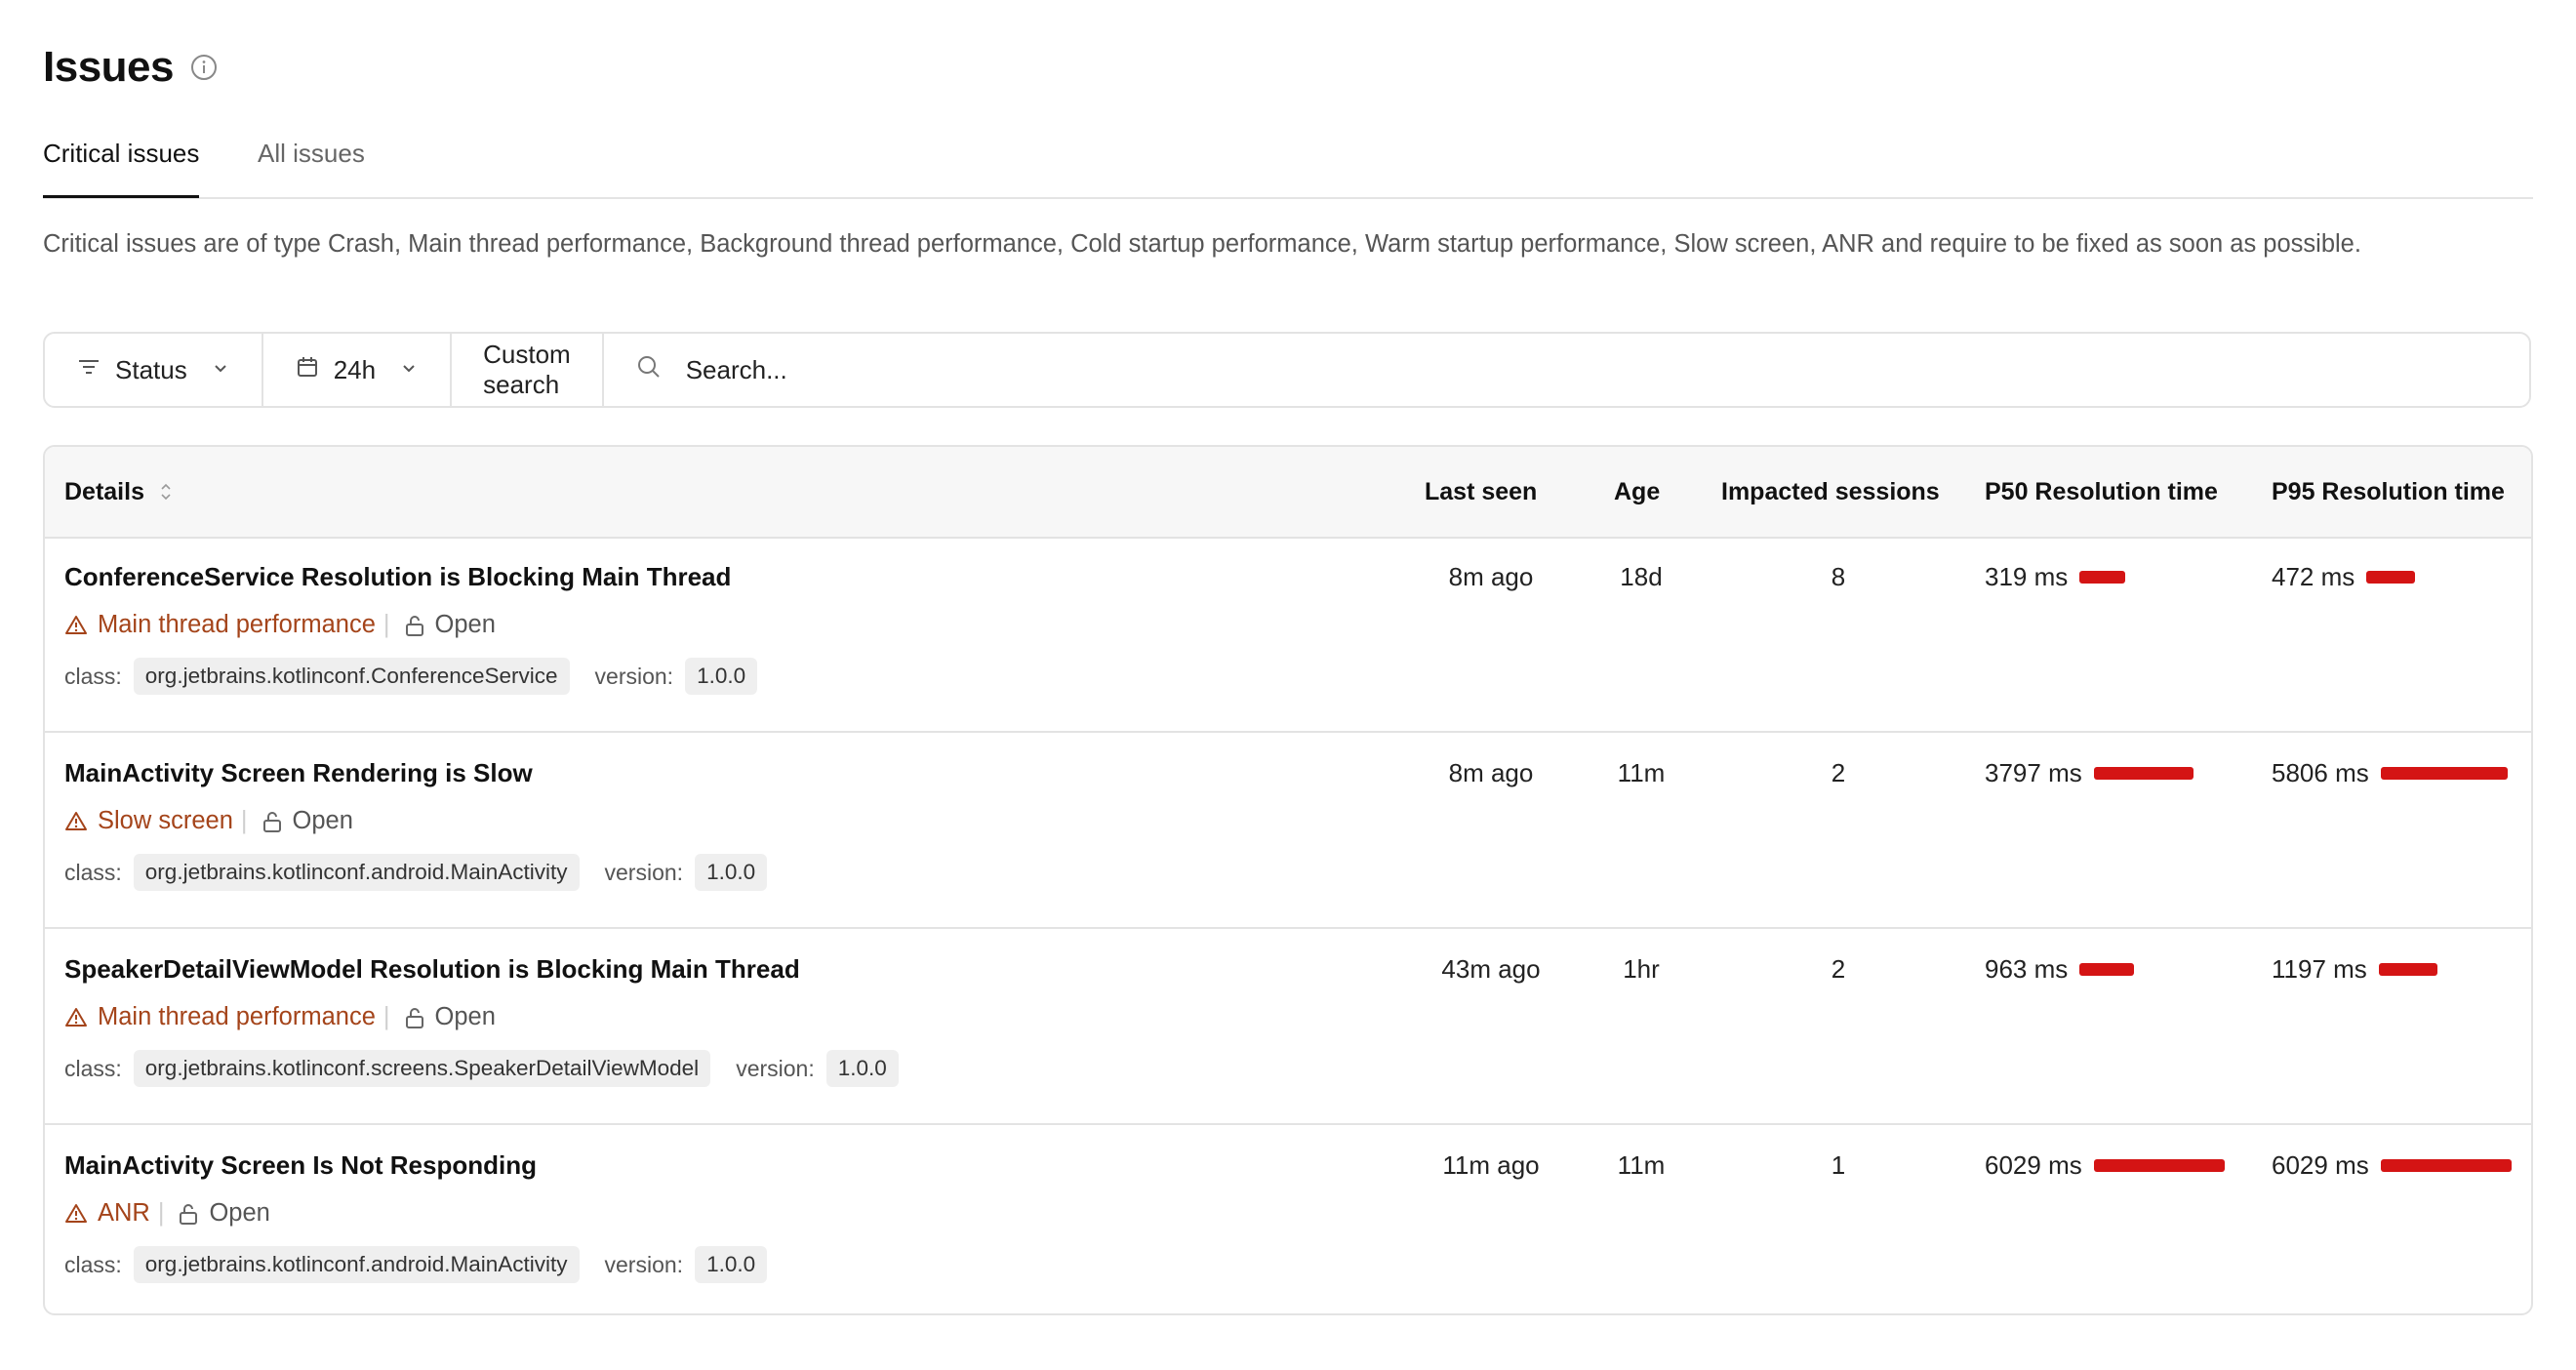 This screenshot has height=1370, width=2576. What do you see at coordinates (88, 370) in the screenshot?
I see `filter-lines-icon` at bounding box center [88, 370].